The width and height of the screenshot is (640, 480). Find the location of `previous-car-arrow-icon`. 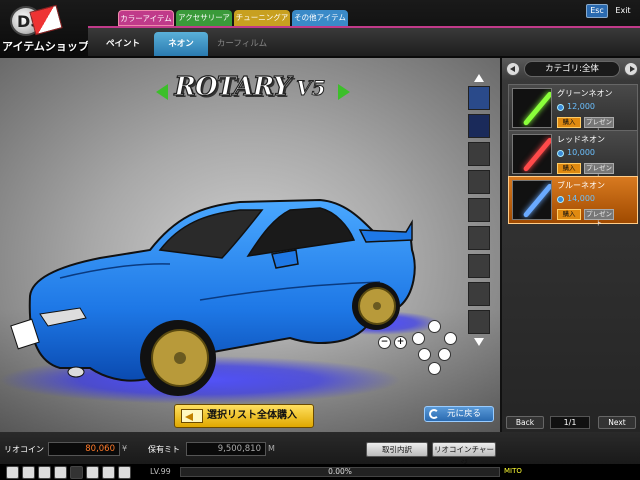

previous-car-arrow-icon is located at coordinates (162, 92).